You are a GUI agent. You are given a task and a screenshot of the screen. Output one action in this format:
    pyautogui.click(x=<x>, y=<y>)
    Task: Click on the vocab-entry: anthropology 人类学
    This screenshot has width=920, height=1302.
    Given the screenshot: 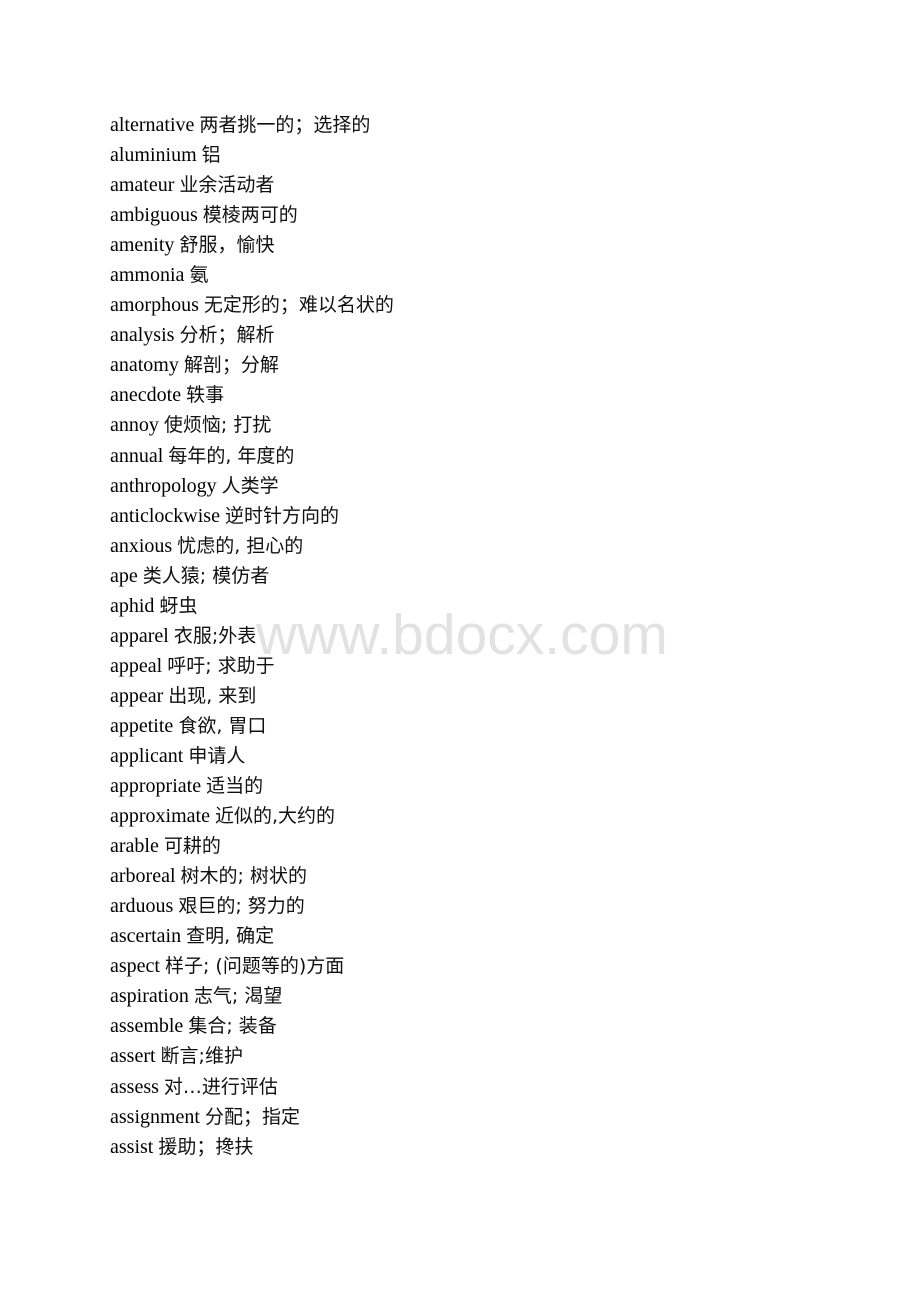 What is the action you would take?
    pyautogui.click(x=252, y=486)
    